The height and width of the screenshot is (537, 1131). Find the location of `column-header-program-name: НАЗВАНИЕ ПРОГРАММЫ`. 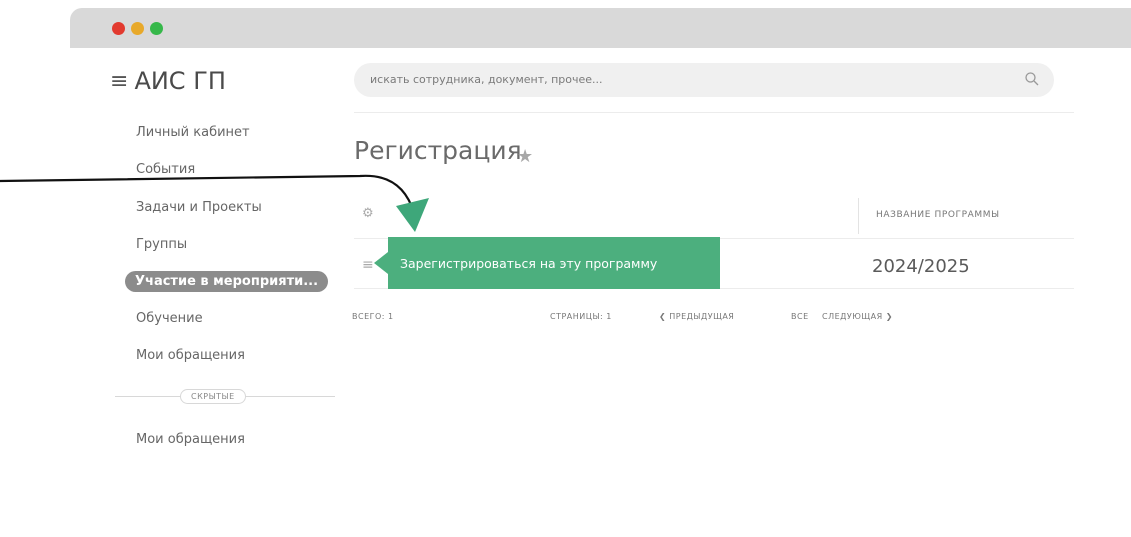

column-header-program-name: НАЗВАНИЕ ПРОГРАММЫ is located at coordinates (938, 215).